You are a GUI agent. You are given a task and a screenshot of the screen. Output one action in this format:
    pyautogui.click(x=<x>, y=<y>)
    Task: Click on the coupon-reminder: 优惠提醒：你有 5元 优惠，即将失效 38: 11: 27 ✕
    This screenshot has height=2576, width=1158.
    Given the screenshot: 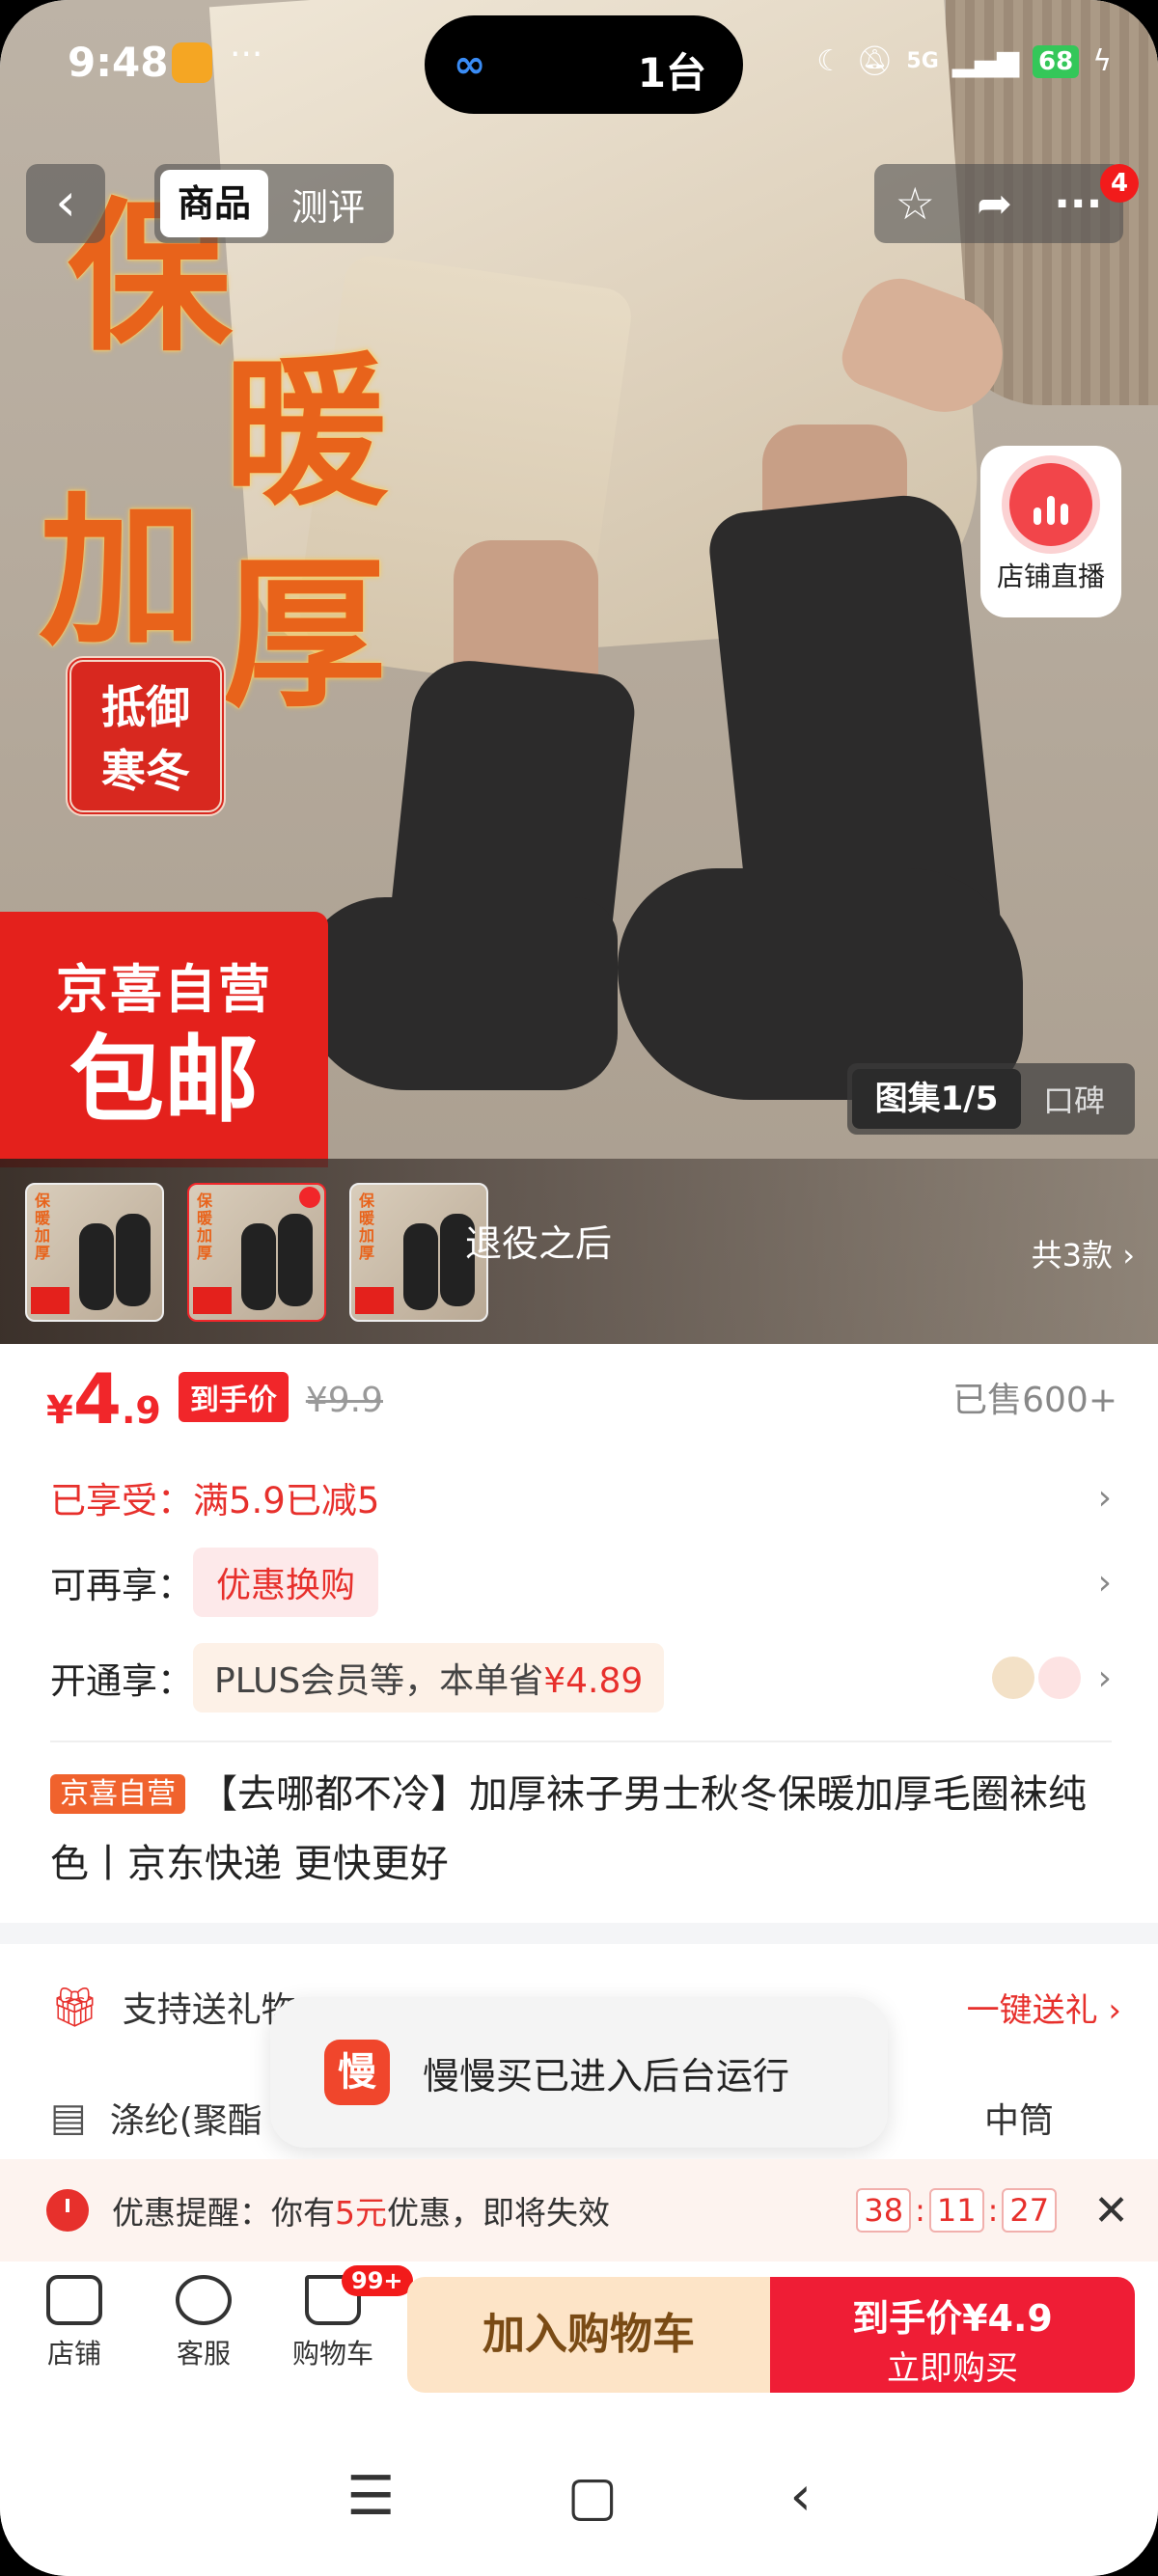 What is the action you would take?
    pyautogui.click(x=579, y=2210)
    